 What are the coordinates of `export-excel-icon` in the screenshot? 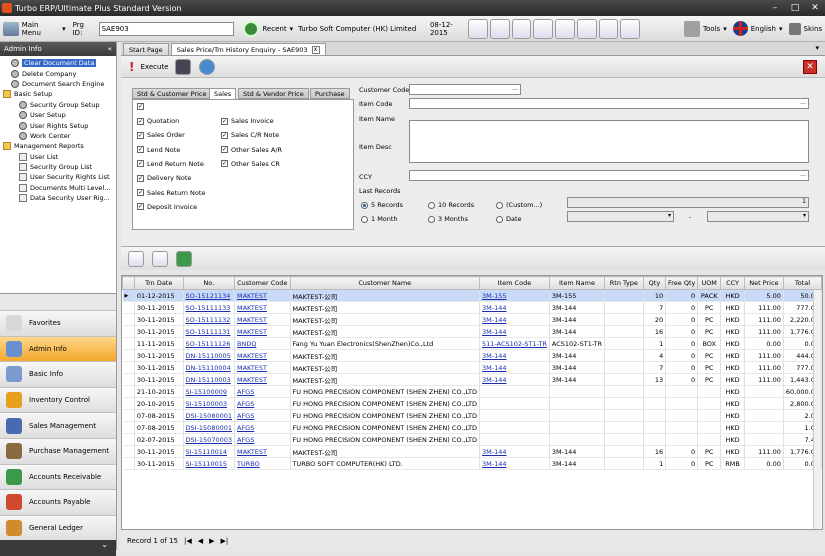 It's located at (184, 259).